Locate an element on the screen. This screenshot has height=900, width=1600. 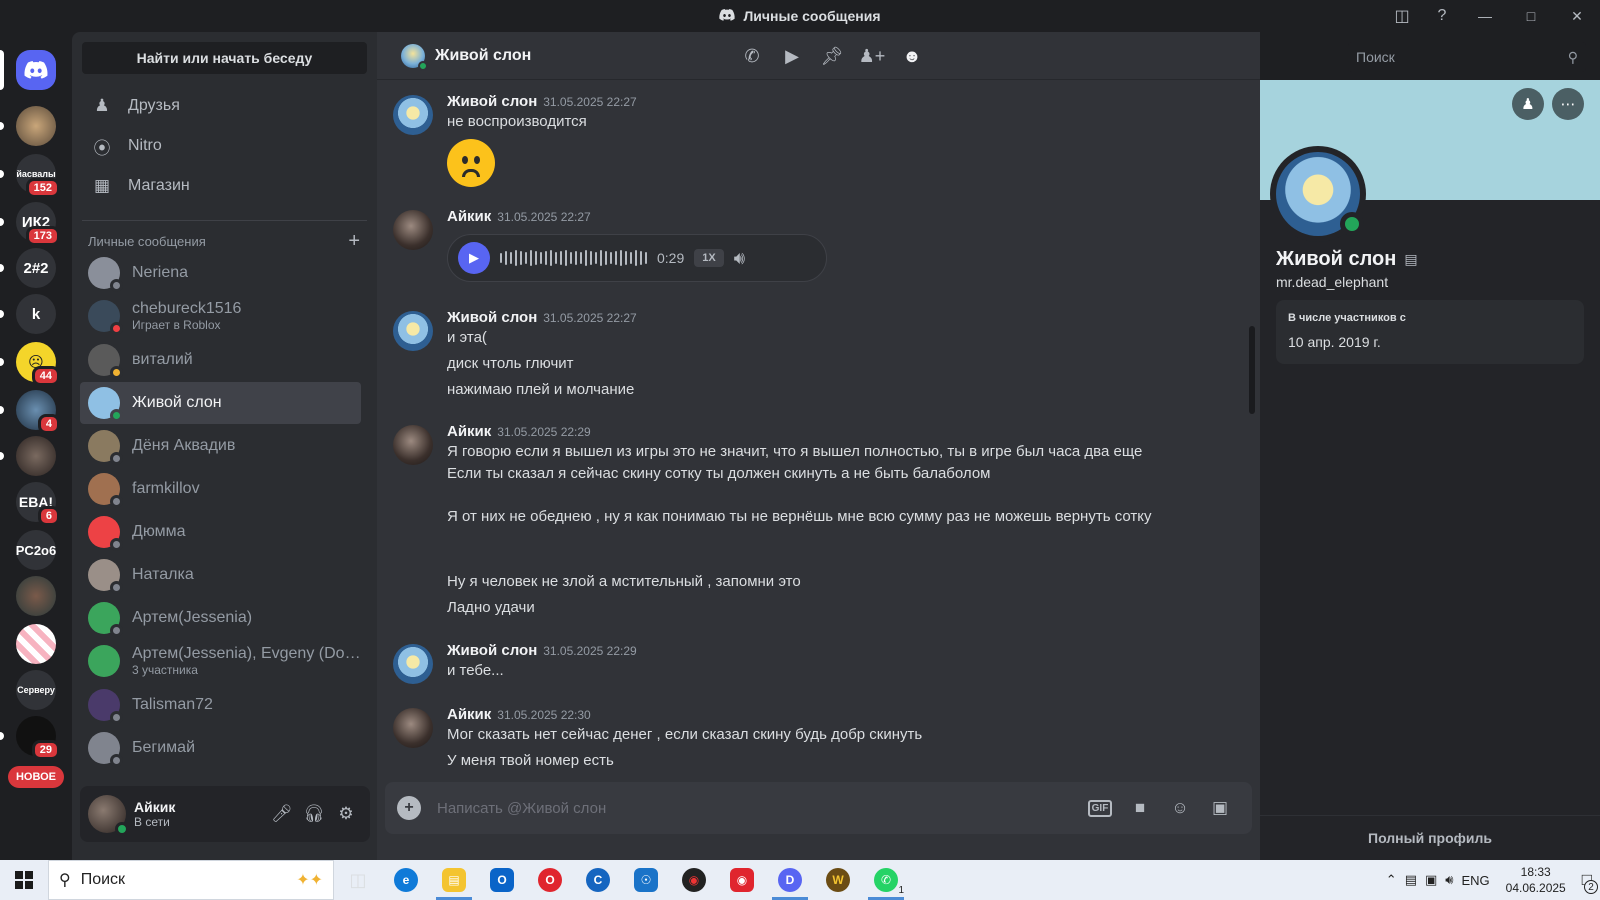
dm-item: Дюмма is located at coordinates (220, 532).